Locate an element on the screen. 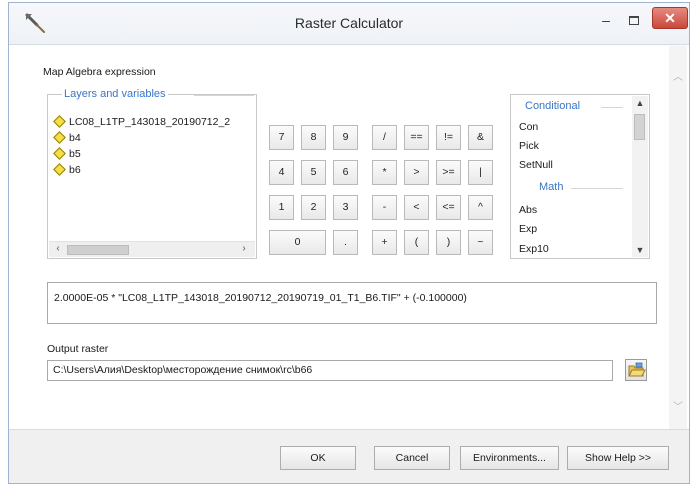 The width and height of the screenshot is (697, 486). layer-item-label: LC08_L1TP_143018_20190712_2 is located at coordinates (150, 122).